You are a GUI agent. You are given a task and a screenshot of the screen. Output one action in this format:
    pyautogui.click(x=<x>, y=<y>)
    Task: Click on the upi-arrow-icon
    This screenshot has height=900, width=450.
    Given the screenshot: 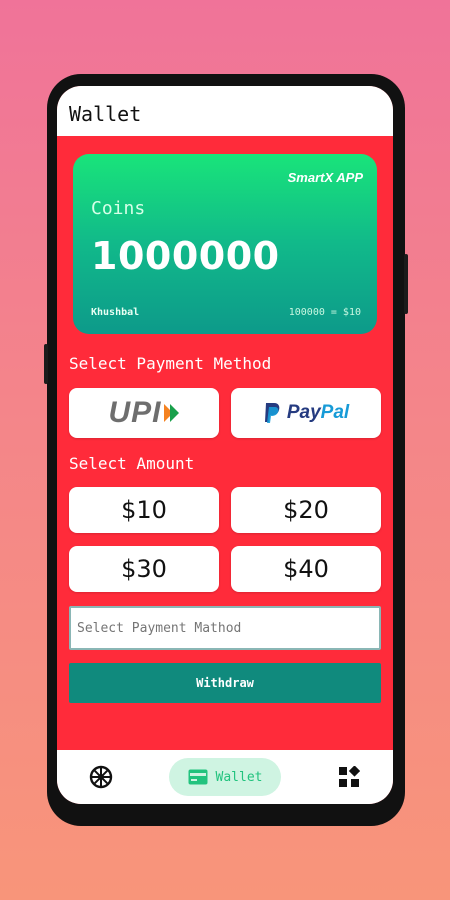 What is the action you would take?
    pyautogui.click(x=171, y=413)
    